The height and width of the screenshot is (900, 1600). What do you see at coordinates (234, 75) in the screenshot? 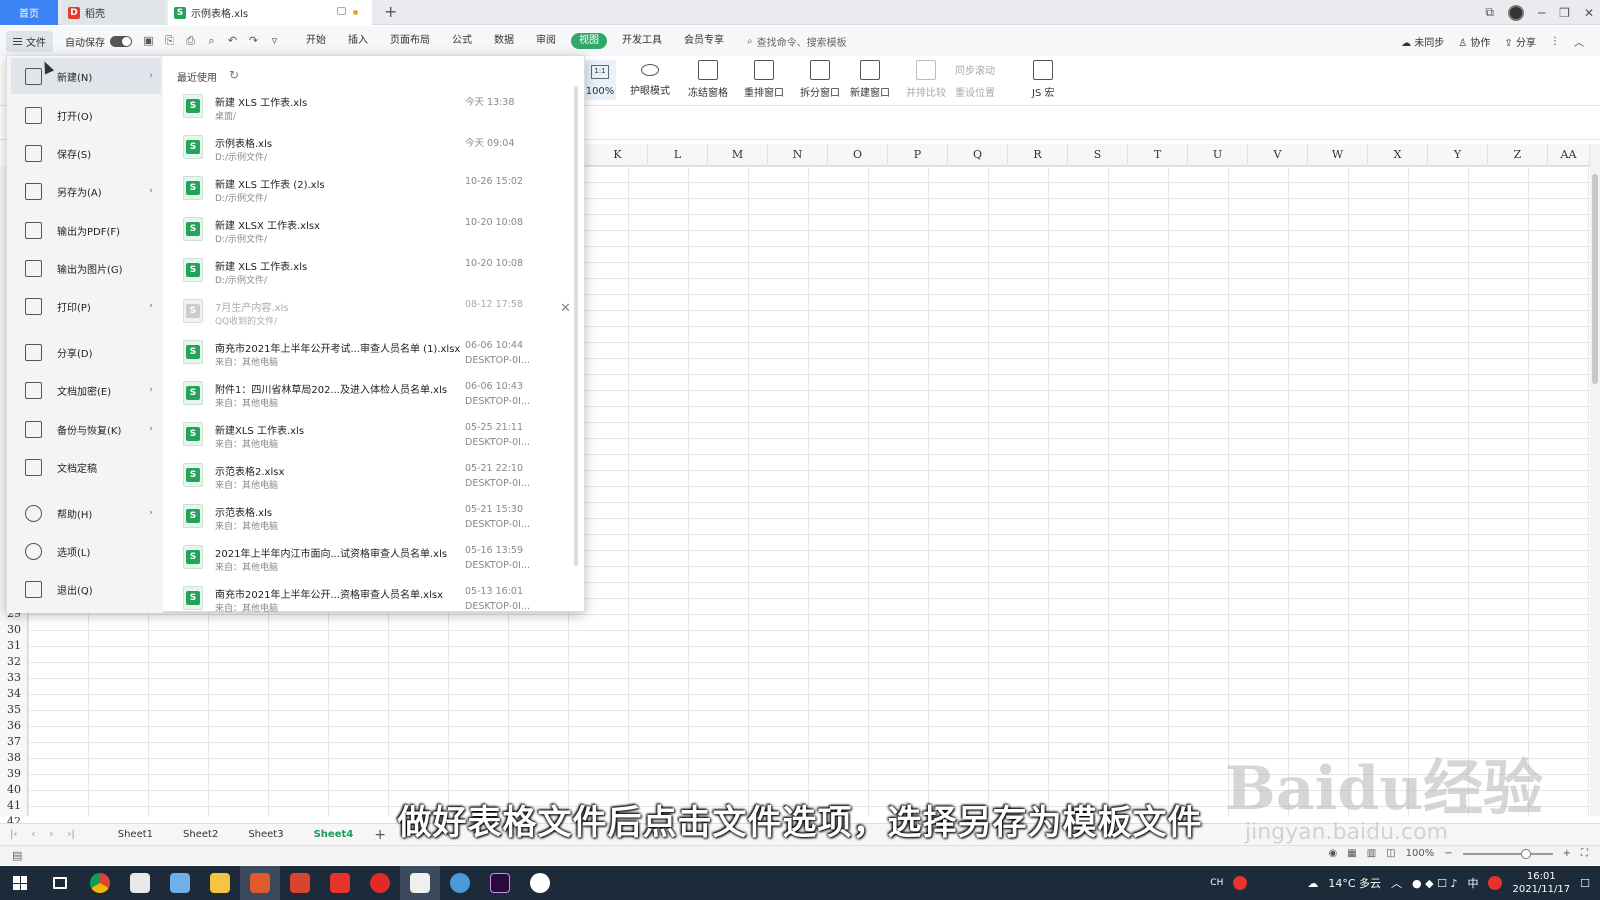
I see `refresh-icon: ↻` at bounding box center [234, 75].